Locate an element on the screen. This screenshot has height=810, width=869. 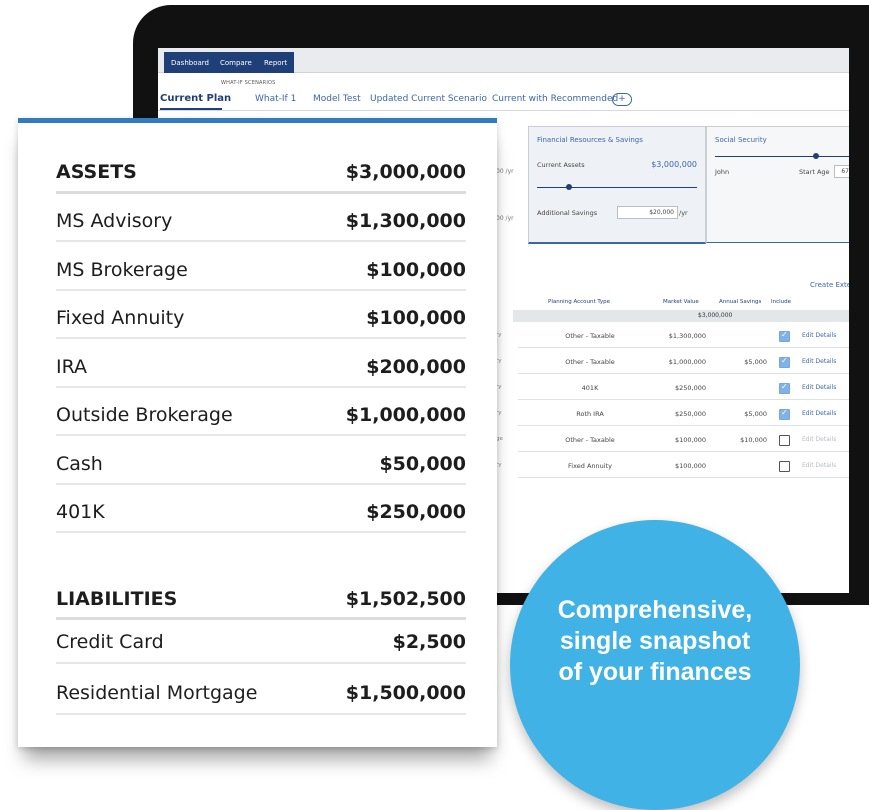
scenario-model-test: Model Test is located at coordinates (337, 99).